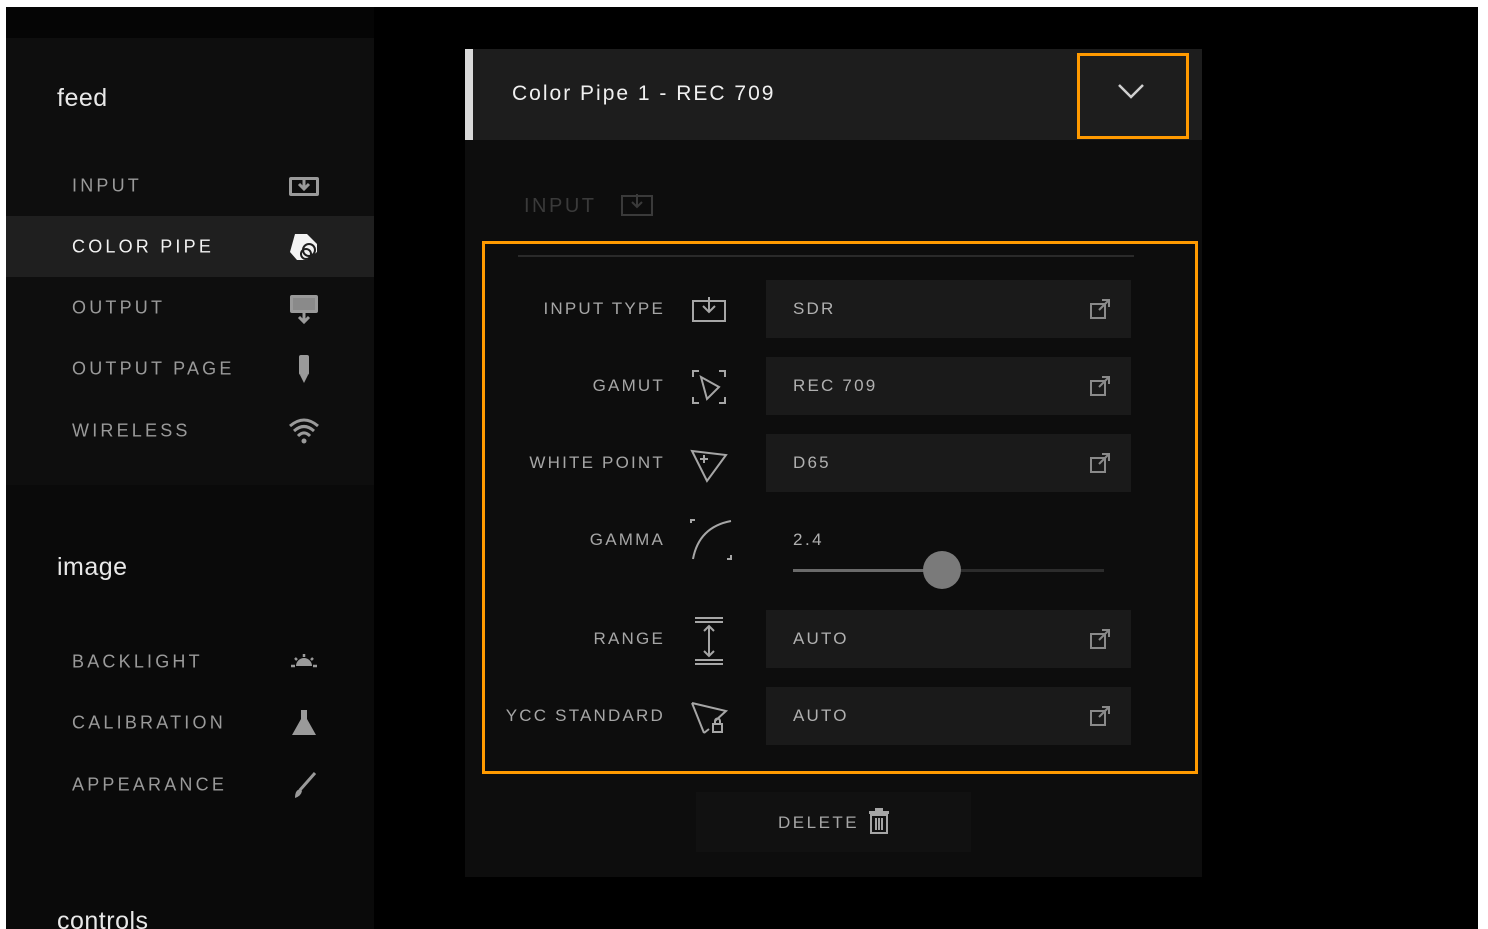 This screenshot has width=1488, height=929. What do you see at coordinates (709, 315) in the screenshot?
I see `input-type-icon` at bounding box center [709, 315].